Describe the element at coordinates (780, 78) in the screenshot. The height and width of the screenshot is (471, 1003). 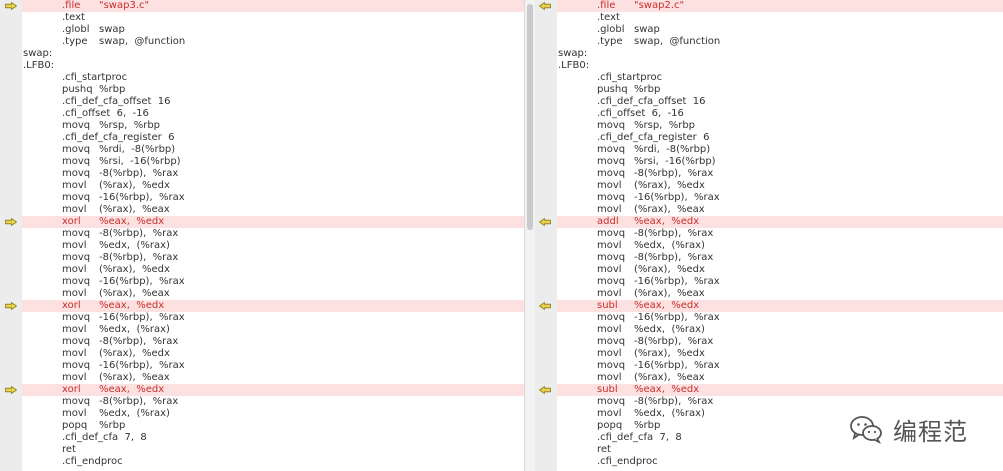
I see `code-line: .cfi_startproc` at that location.